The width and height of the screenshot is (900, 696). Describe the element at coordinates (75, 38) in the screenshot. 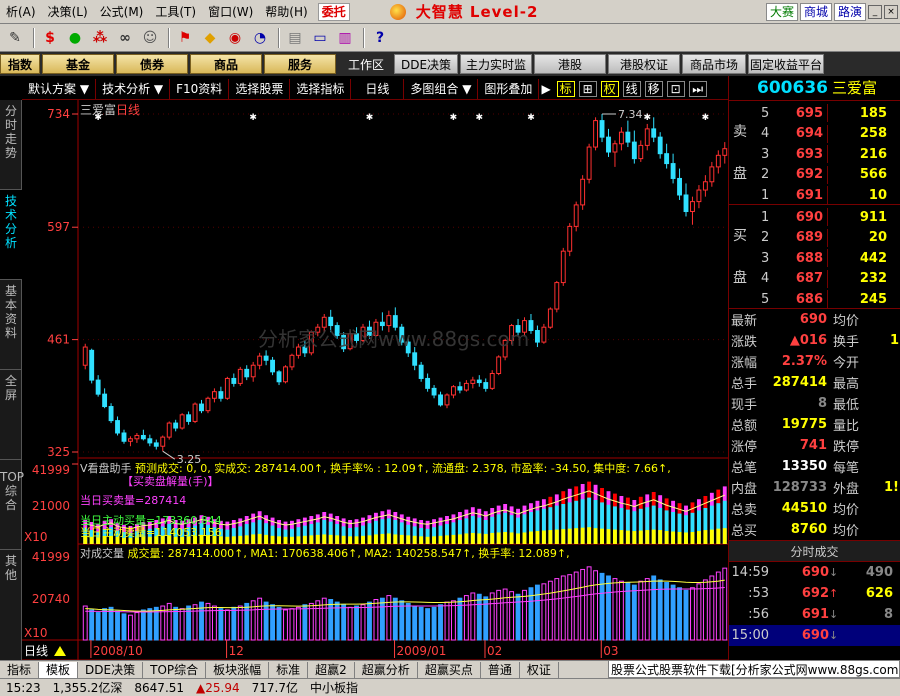

I see `palette-icon: ●` at that location.